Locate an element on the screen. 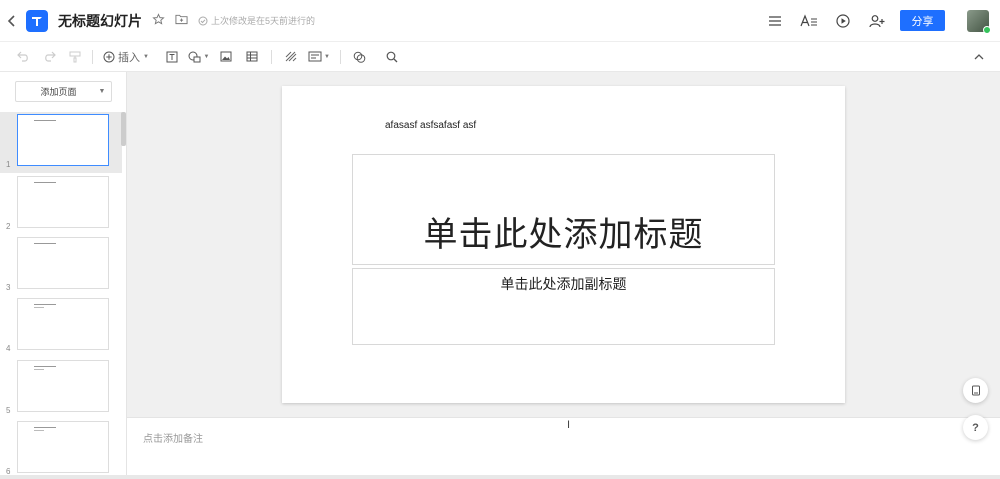 Image resolution: width=1000 pixels, height=479 pixels. star-icon is located at coordinates (158, 20).